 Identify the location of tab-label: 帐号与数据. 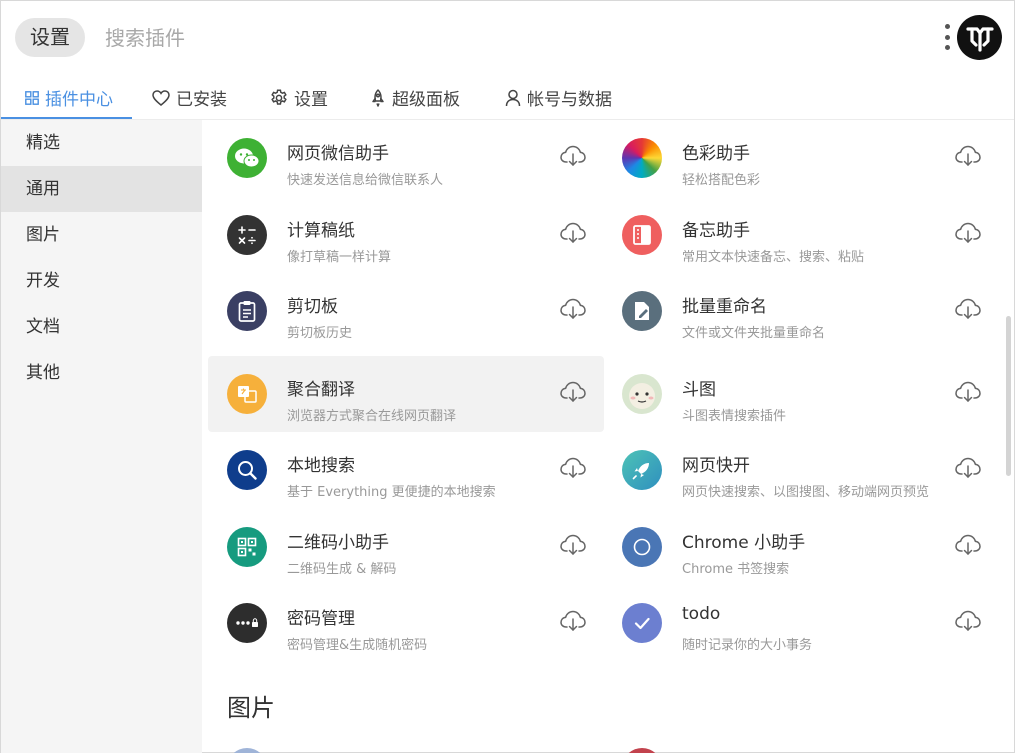
(569, 100).